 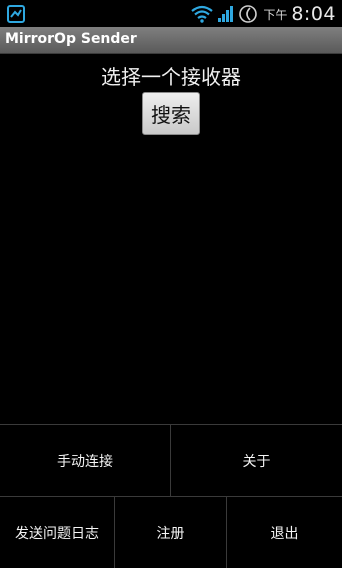 I want to click on manual-connect-button: 手动连接, so click(x=85, y=460).